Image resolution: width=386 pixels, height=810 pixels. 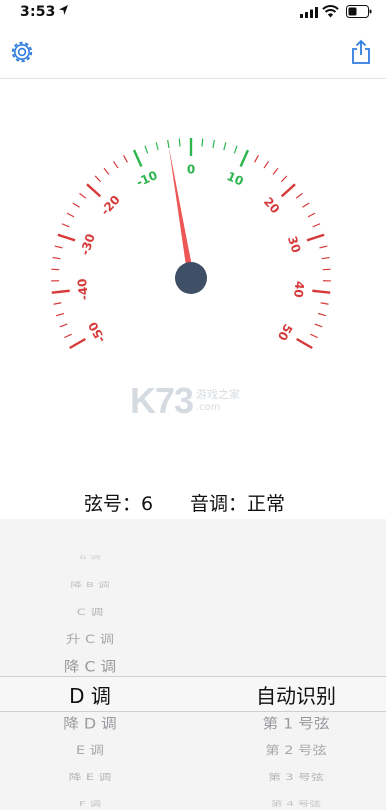 What do you see at coordinates (90, 557) in the screenshot?
I see `key-picker-option: B 调` at bounding box center [90, 557].